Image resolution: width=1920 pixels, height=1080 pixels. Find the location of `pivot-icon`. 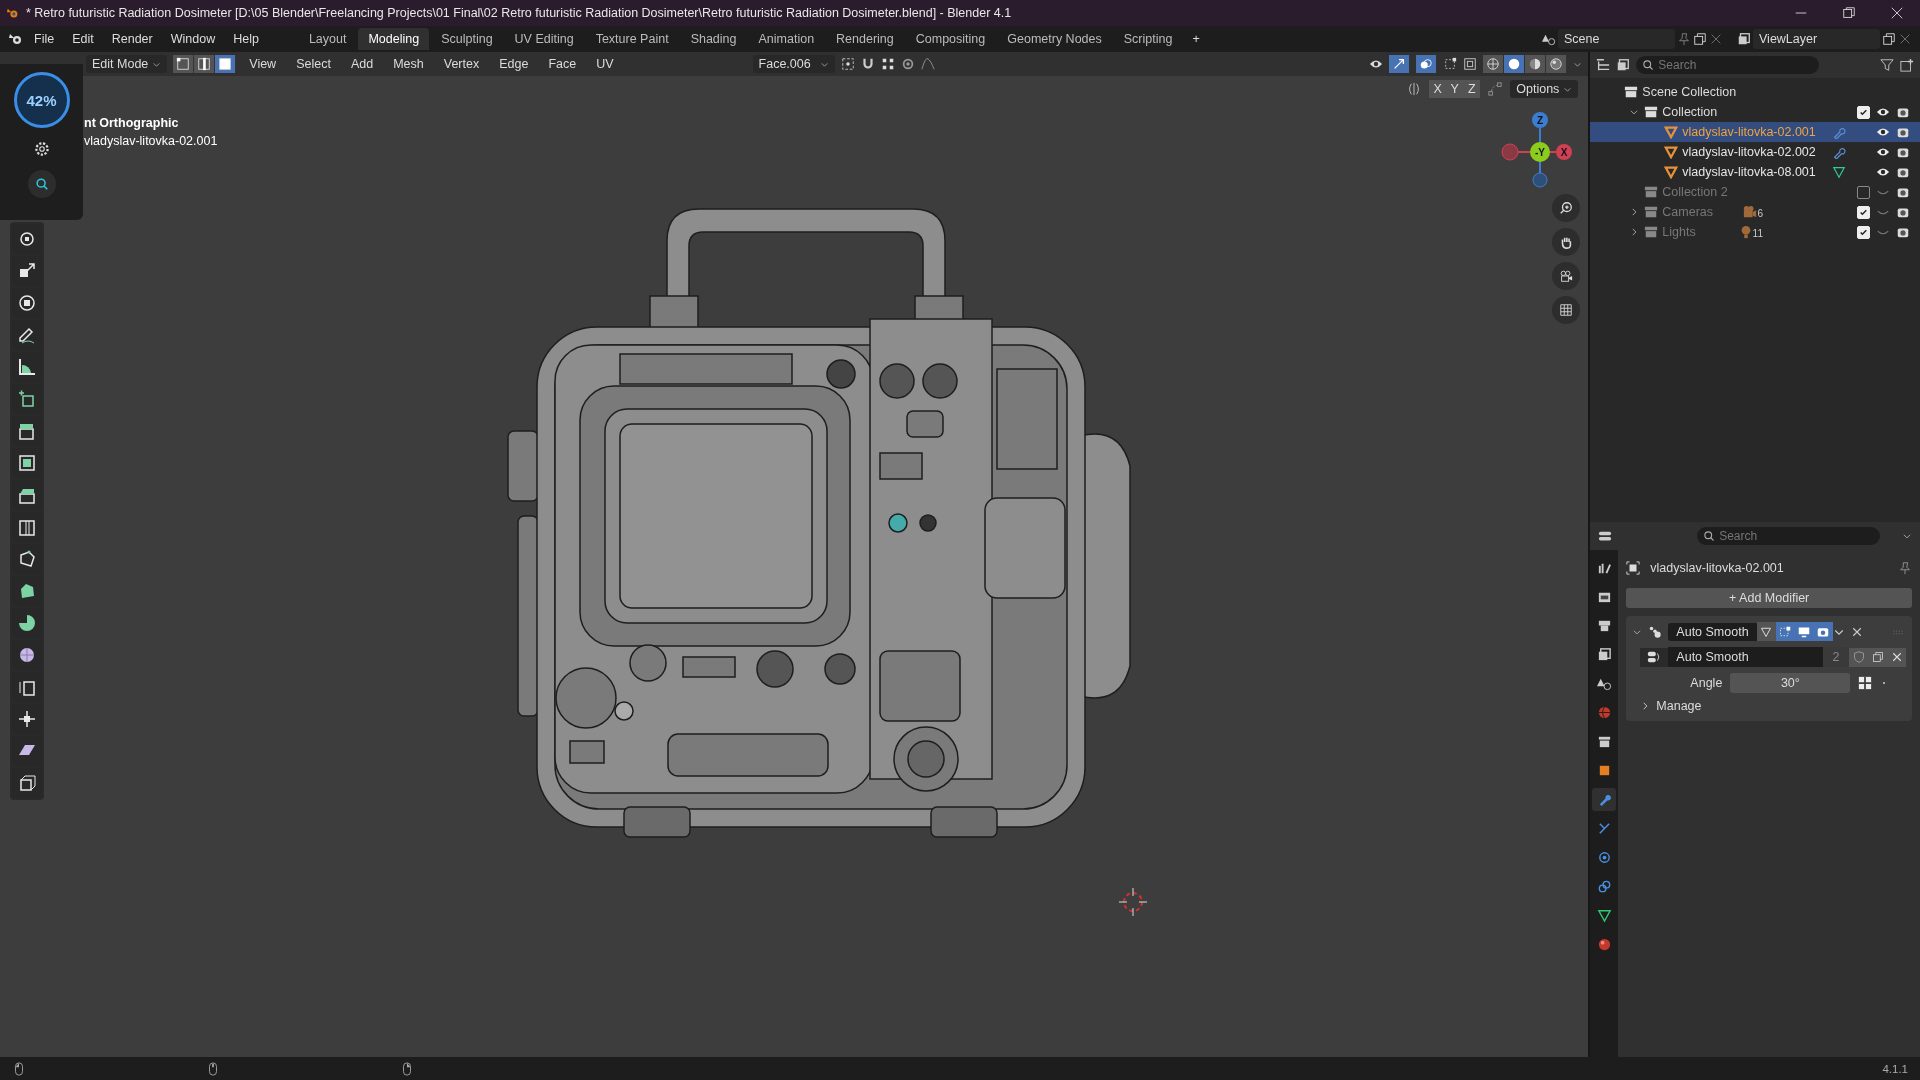

pivot-icon is located at coordinates (847, 64).